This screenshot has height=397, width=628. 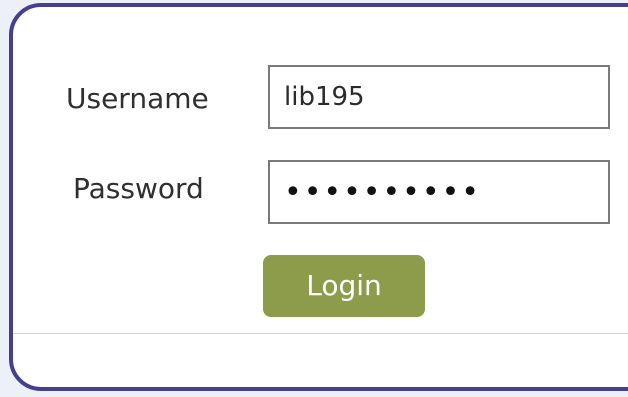 What do you see at coordinates (137, 98) in the screenshot?
I see `username-label: Username` at bounding box center [137, 98].